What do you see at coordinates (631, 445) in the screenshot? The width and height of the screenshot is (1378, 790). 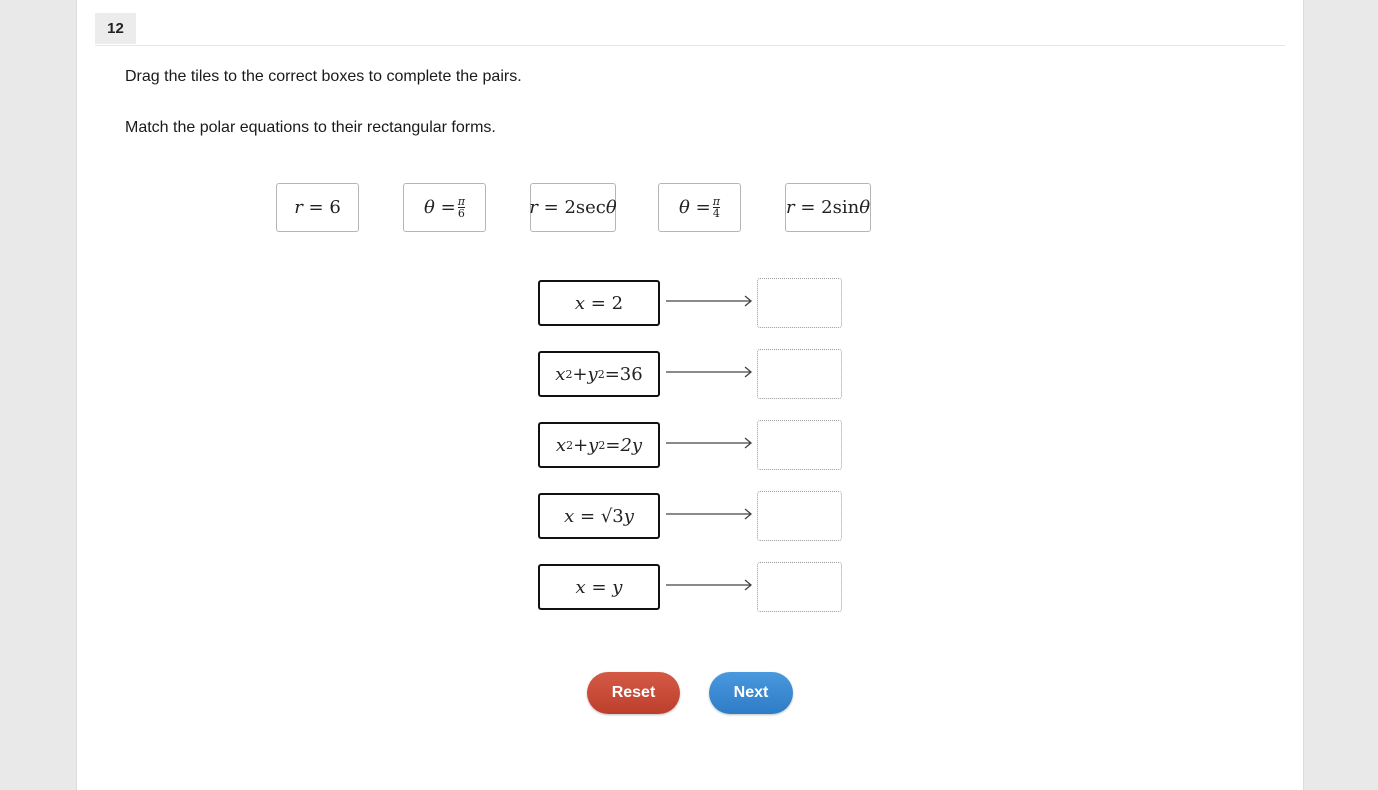 I see `pair-rhs: 2y` at bounding box center [631, 445].